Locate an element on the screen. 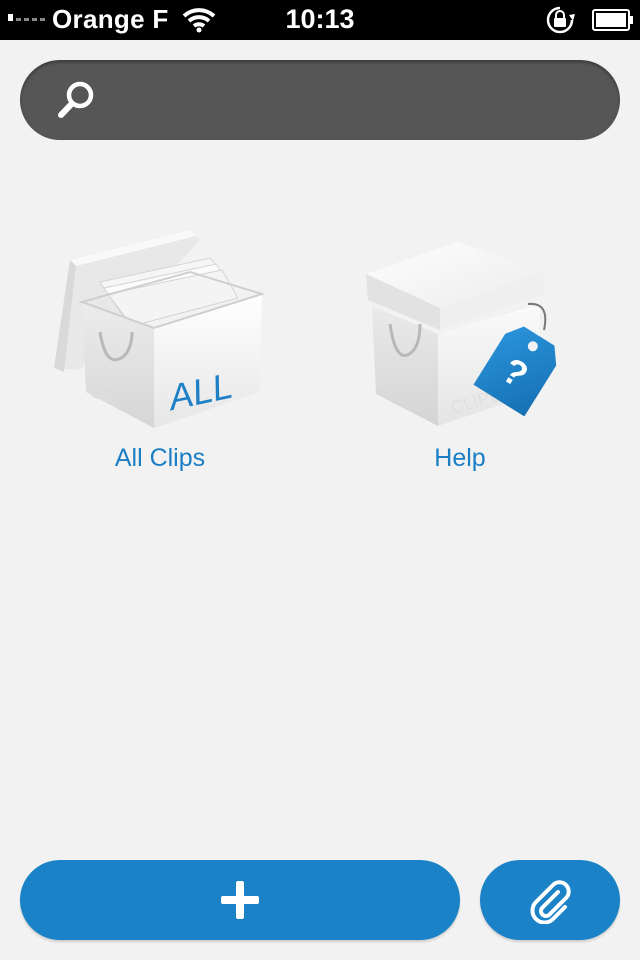  folder-label-all-clips: All Clips is located at coordinates (160, 458).